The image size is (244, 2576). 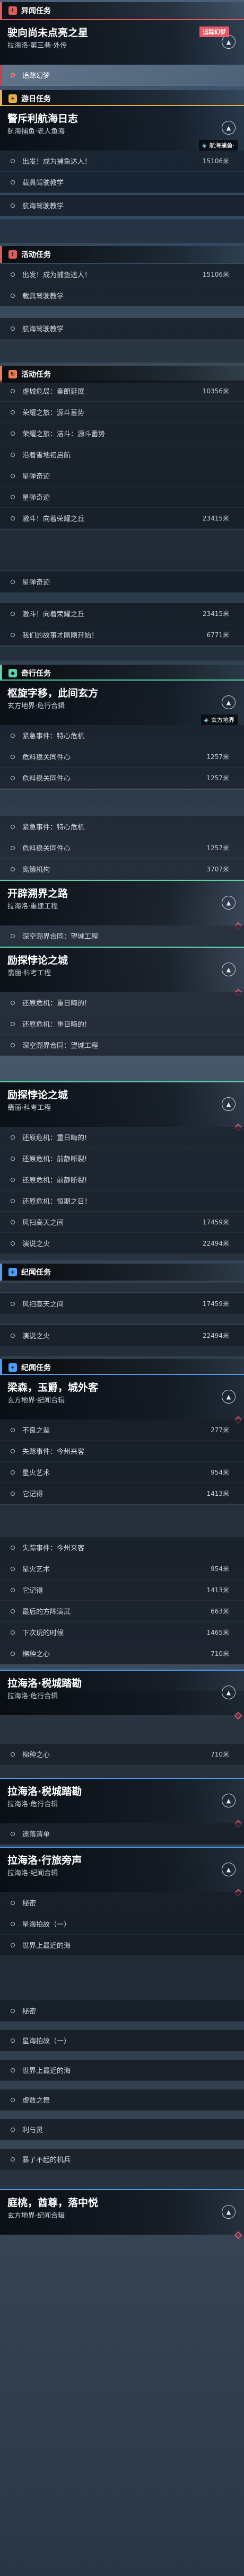 I want to click on objective-row-inner: 荣耀之旅：源斗蓄势, so click(x=122, y=412).